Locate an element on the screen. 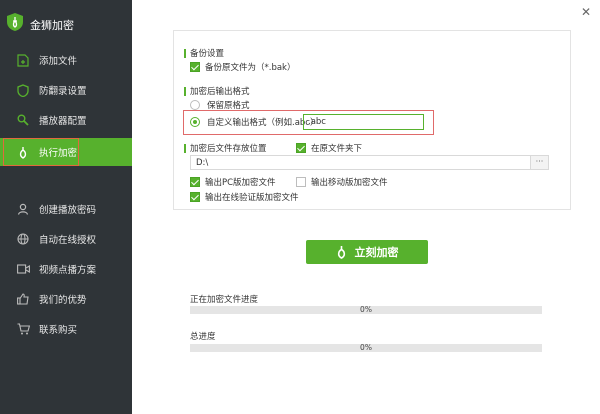 The image size is (600, 414). sidebar-item-label: 自动在线授权 is located at coordinates (68, 240).